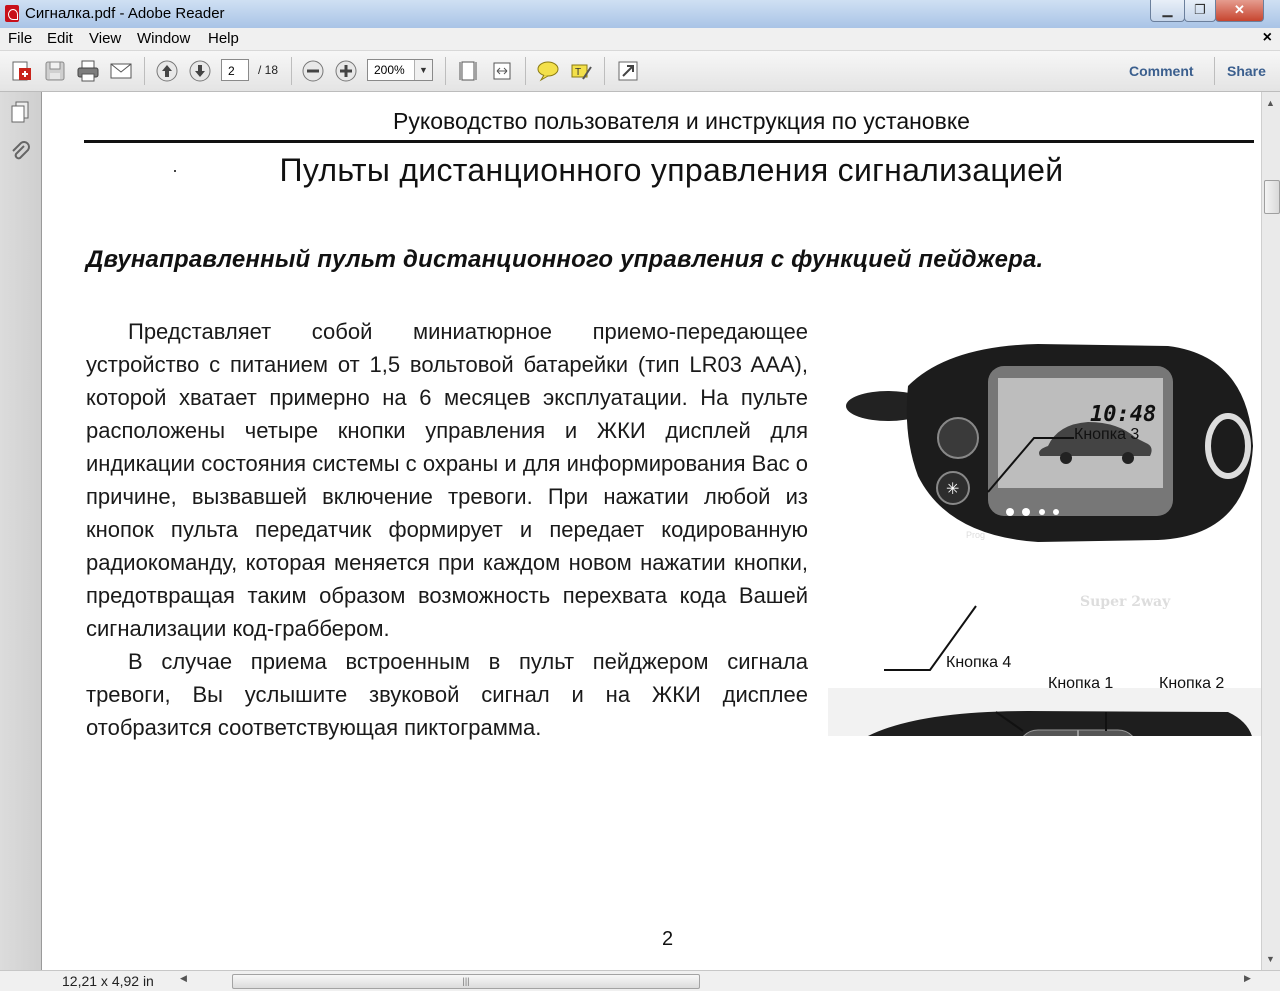  Describe the element at coordinates (423, 70) in the screenshot. I see `chevron-down-icon: ▼` at that location.